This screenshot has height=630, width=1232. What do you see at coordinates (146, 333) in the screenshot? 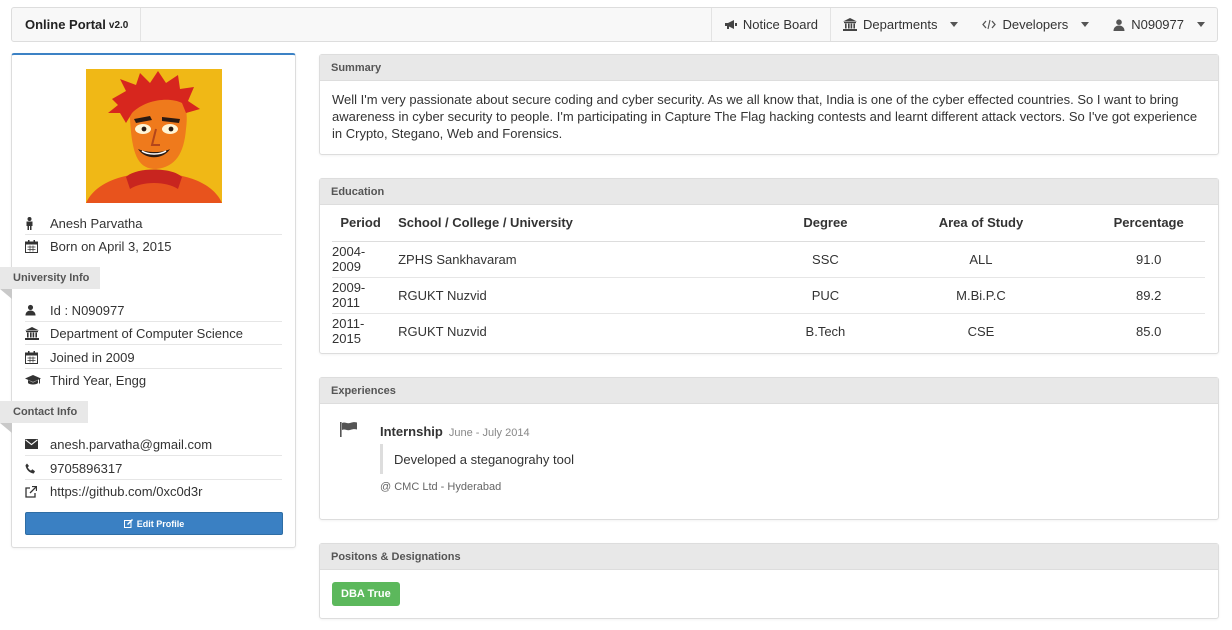
I see `profile-department: Department of Computer Science` at bounding box center [146, 333].